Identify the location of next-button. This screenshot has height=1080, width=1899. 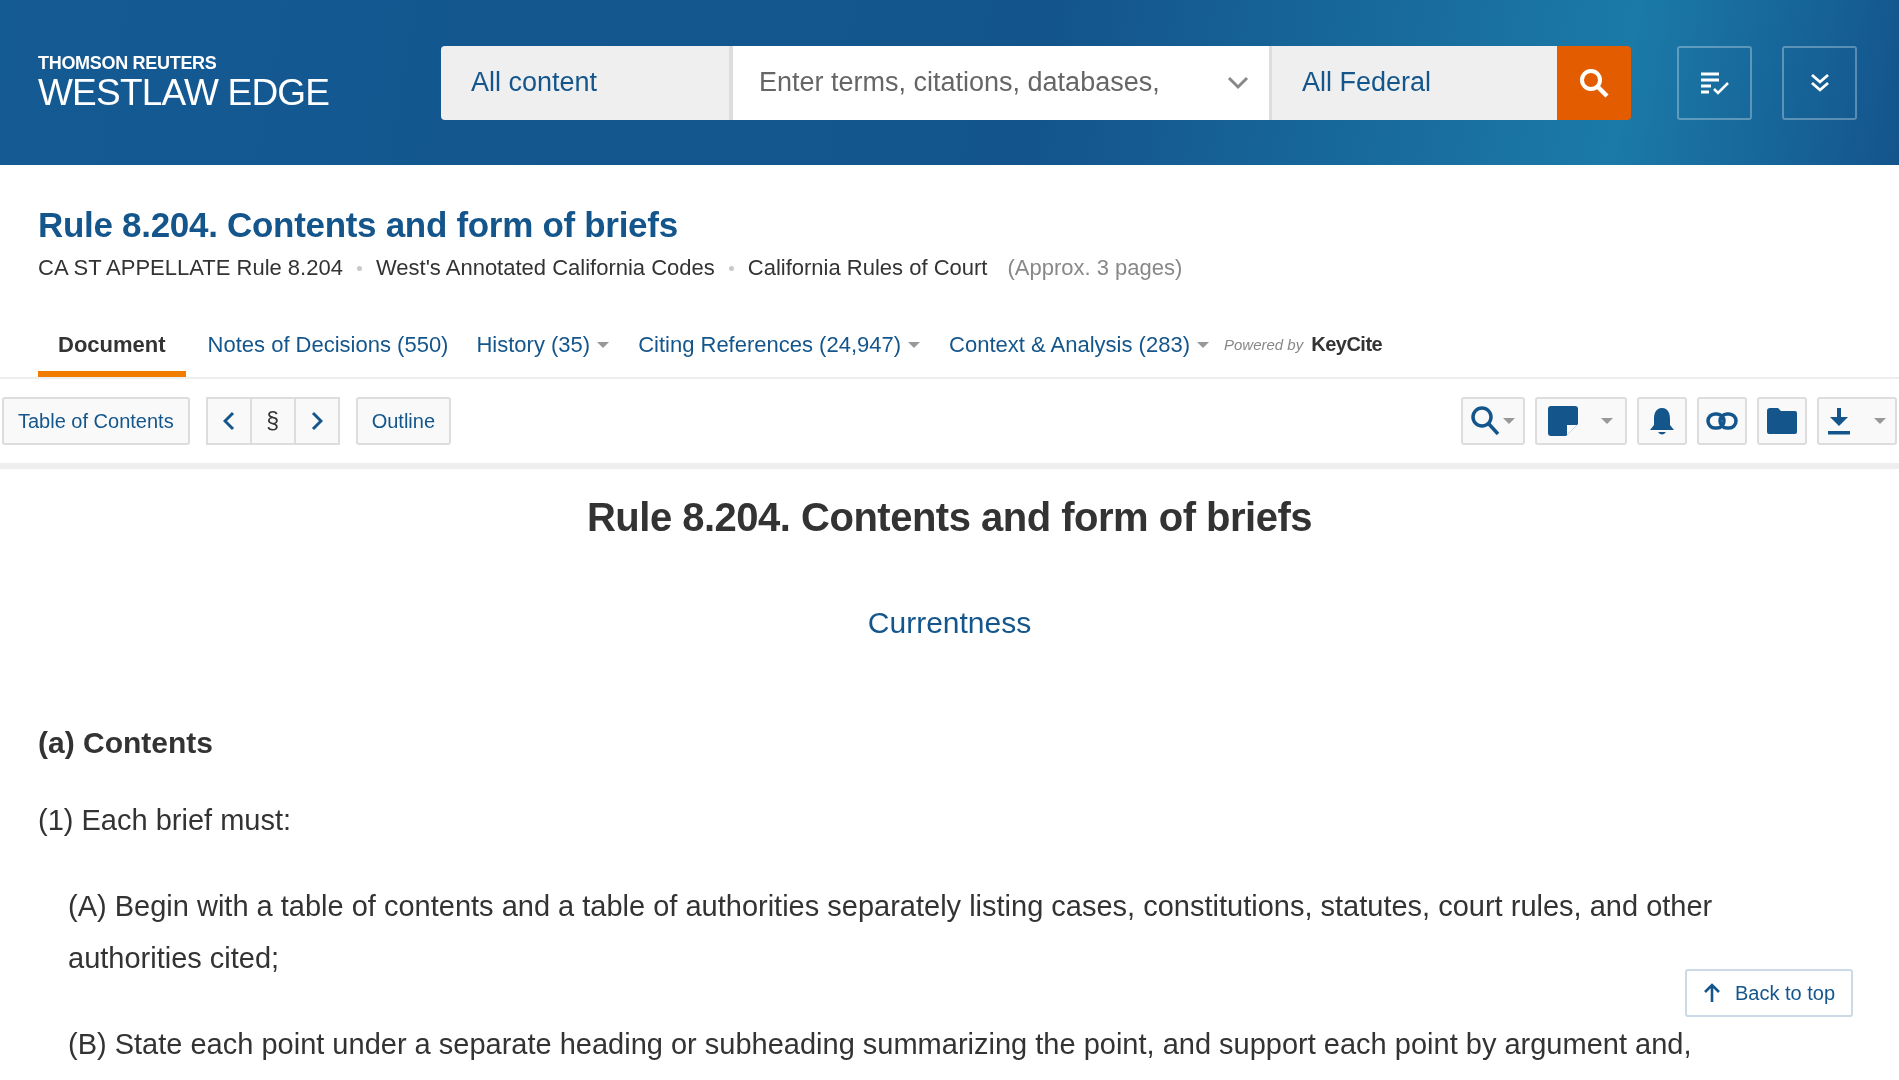
(316, 421).